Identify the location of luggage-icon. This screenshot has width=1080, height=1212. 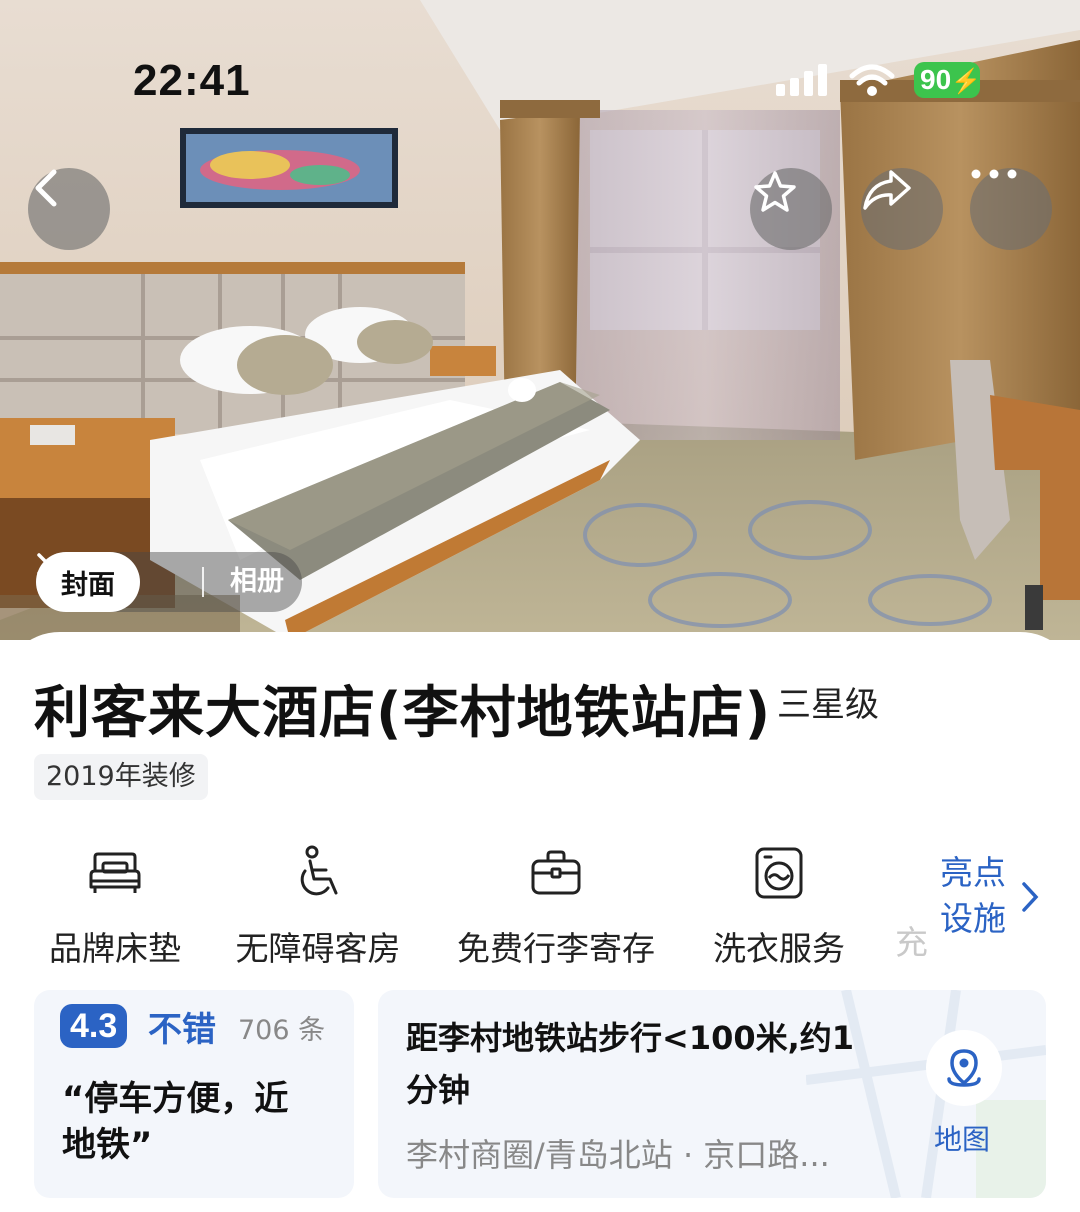
(556, 872).